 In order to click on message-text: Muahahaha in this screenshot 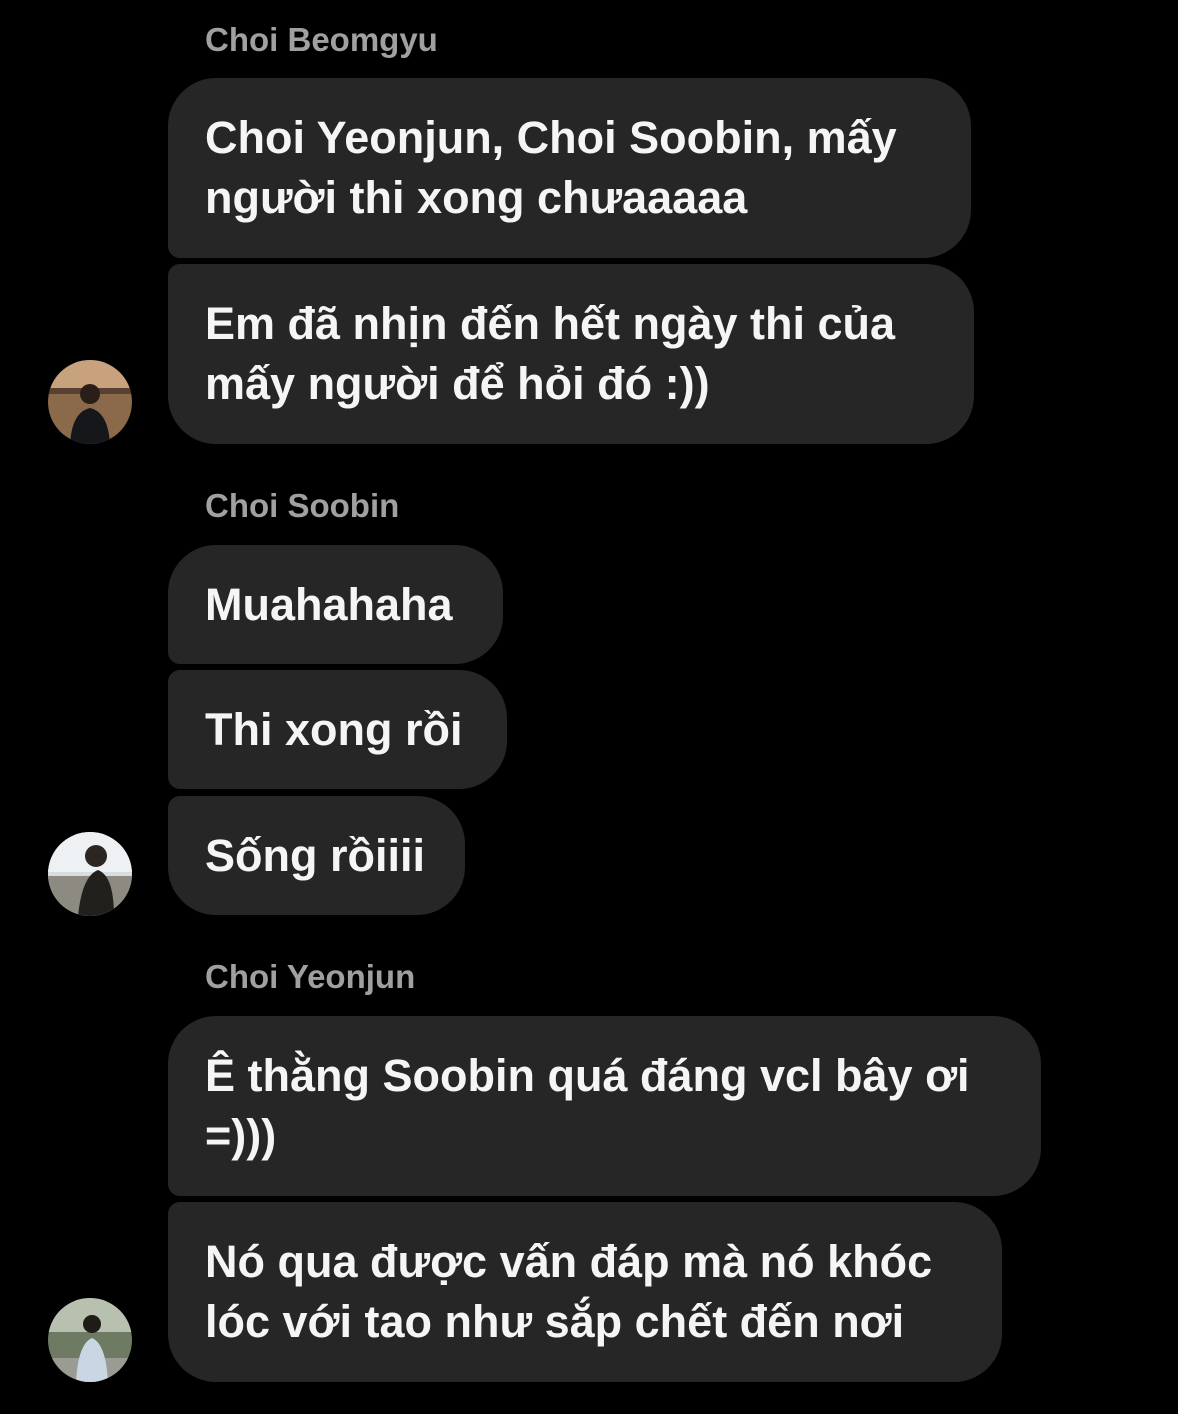, I will do `click(329, 604)`.